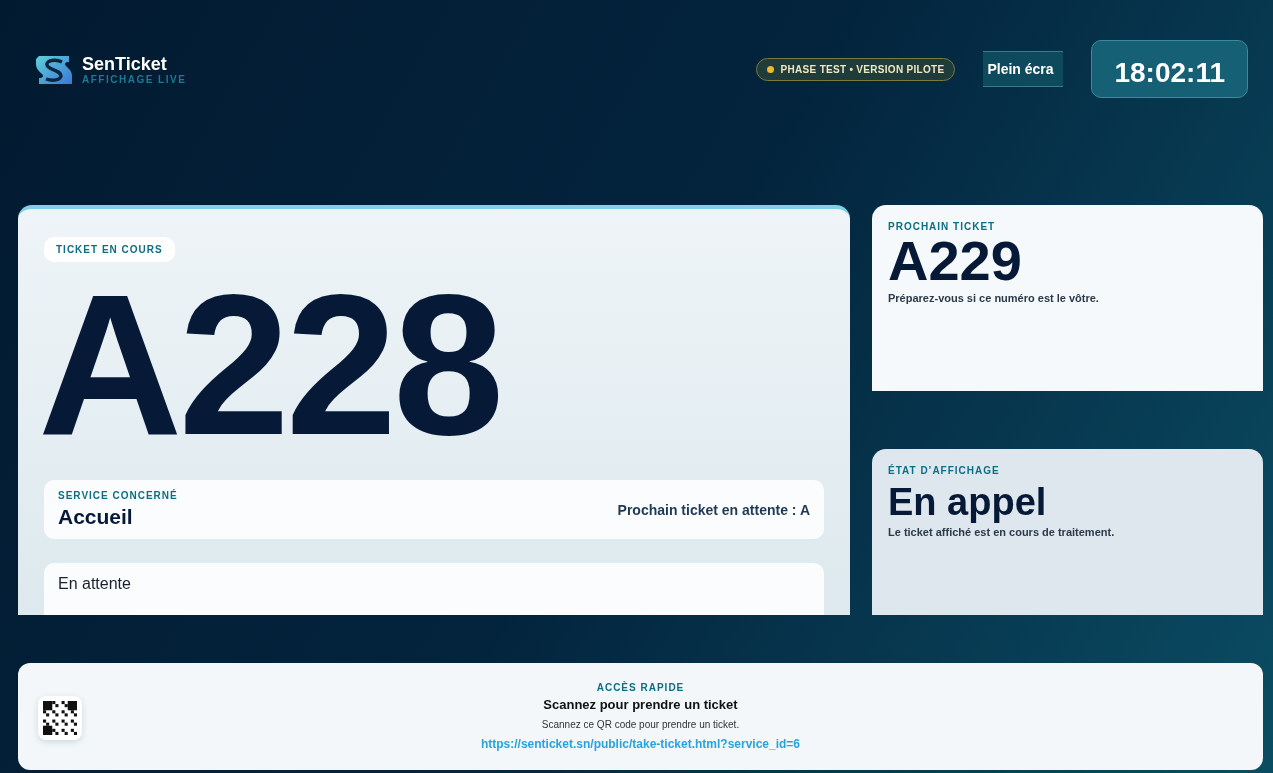 The height and width of the screenshot is (773, 1273). What do you see at coordinates (125, 64) in the screenshot?
I see `brand-name: SenTicket` at bounding box center [125, 64].